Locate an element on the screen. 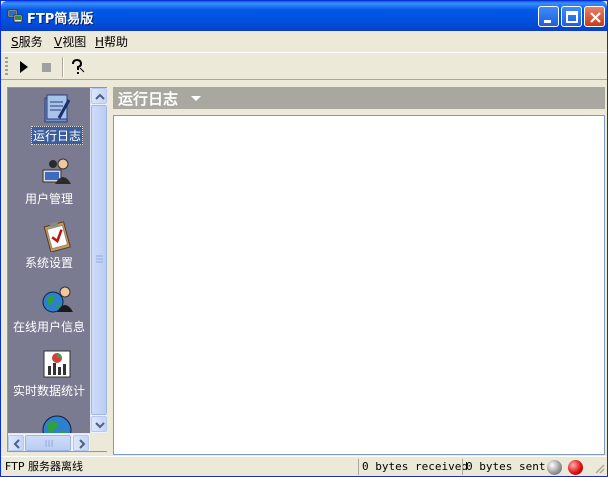 This screenshot has width=608, height=477. notepad-icon is located at coordinates (57, 108).